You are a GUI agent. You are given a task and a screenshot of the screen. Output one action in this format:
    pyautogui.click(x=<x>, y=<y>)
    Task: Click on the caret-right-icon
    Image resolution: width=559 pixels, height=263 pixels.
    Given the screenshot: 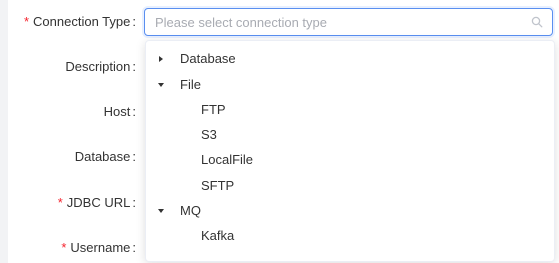 What is the action you would take?
    pyautogui.click(x=161, y=59)
    